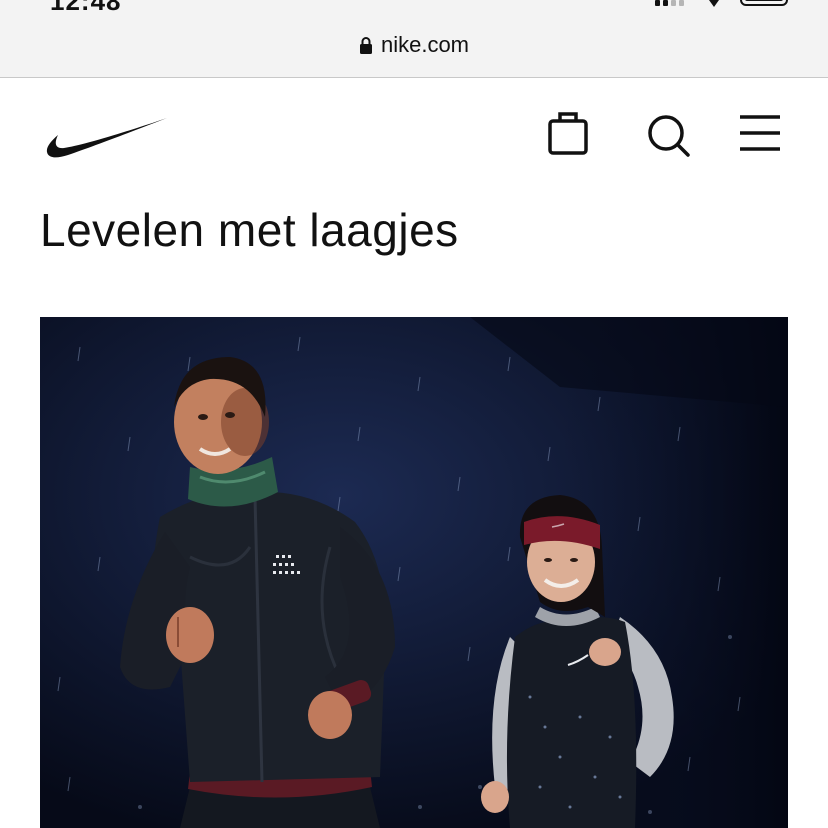 This screenshot has height=828, width=828. Describe the element at coordinates (414, 9) in the screenshot. I see `status-bar: 12:48` at that location.